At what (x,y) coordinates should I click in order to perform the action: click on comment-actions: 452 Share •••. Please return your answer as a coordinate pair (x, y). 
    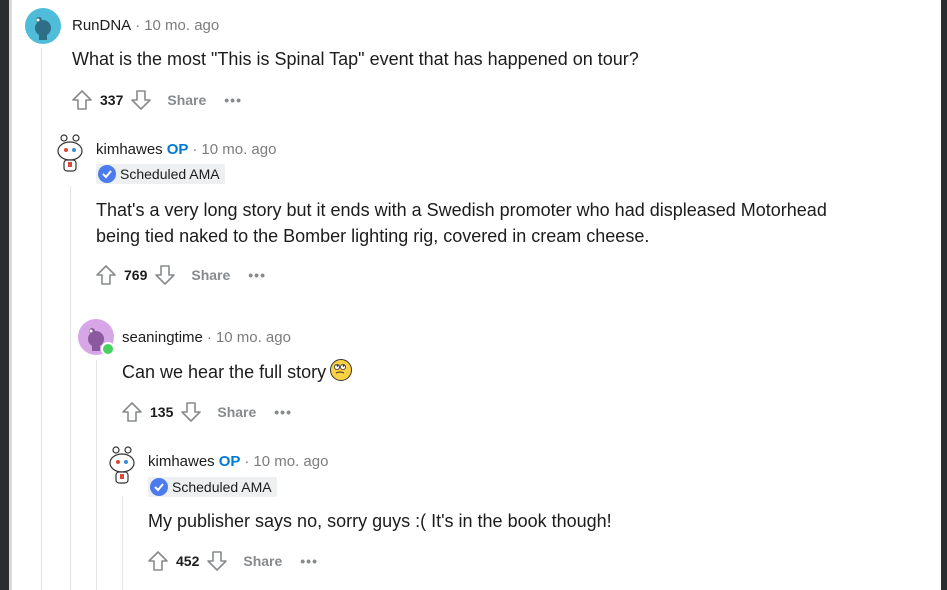
    Looking at the image, I should click on (232, 561).